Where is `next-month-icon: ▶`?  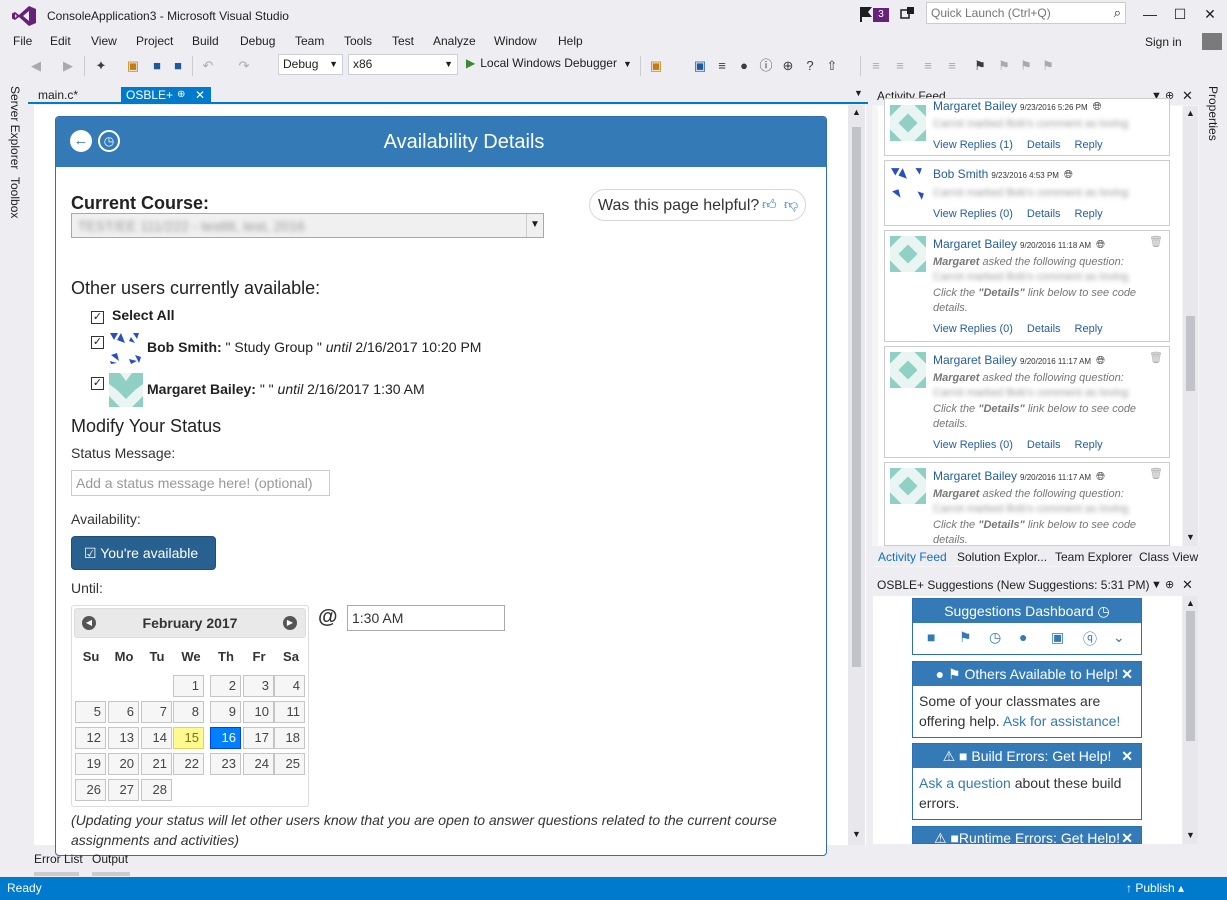
next-month-icon: ▶ is located at coordinates (290, 623).